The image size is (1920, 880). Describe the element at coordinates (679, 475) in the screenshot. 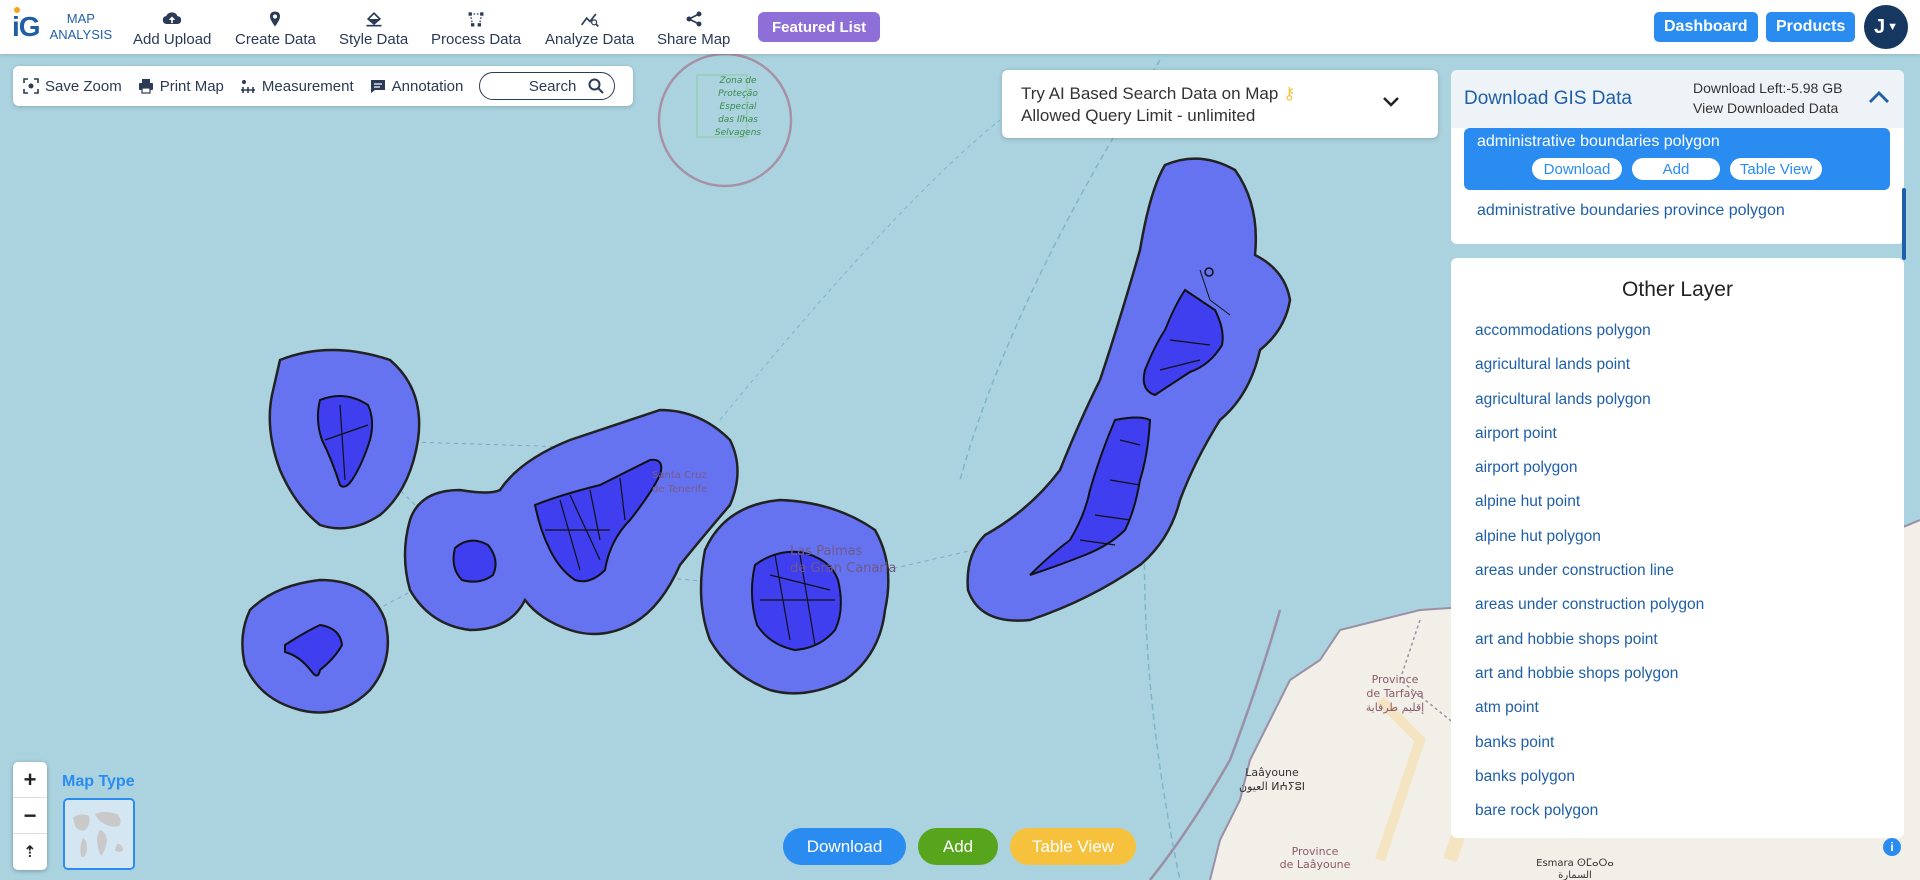

I see `map-label: Santa Cruz` at that location.